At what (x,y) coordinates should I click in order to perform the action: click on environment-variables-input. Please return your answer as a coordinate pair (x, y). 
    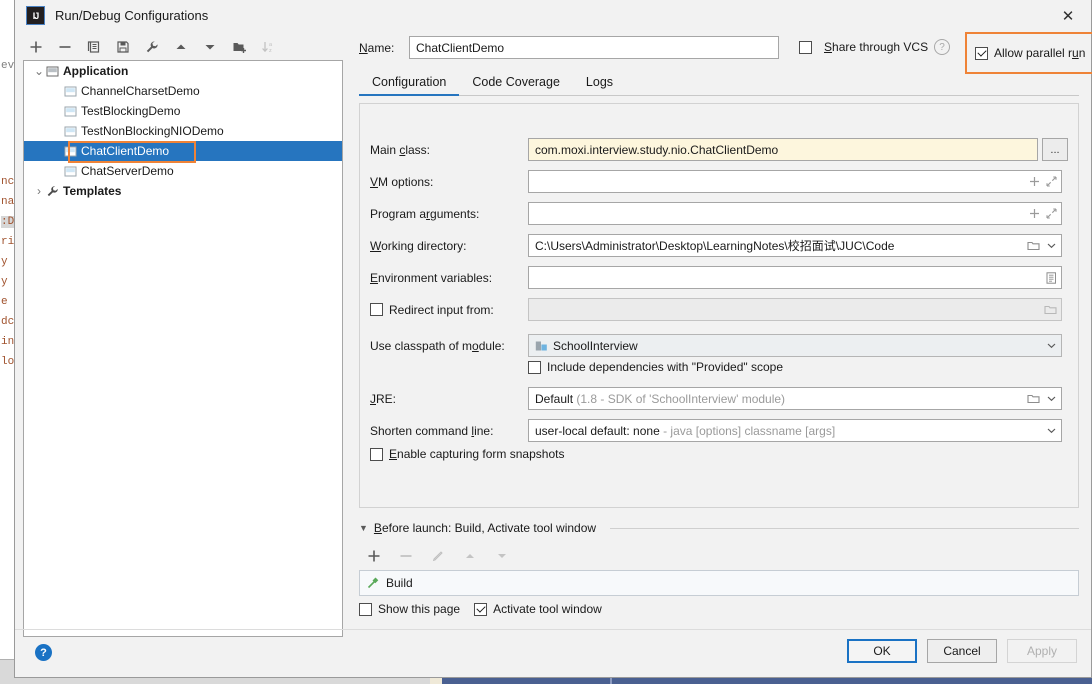
    Looking at the image, I should click on (795, 277).